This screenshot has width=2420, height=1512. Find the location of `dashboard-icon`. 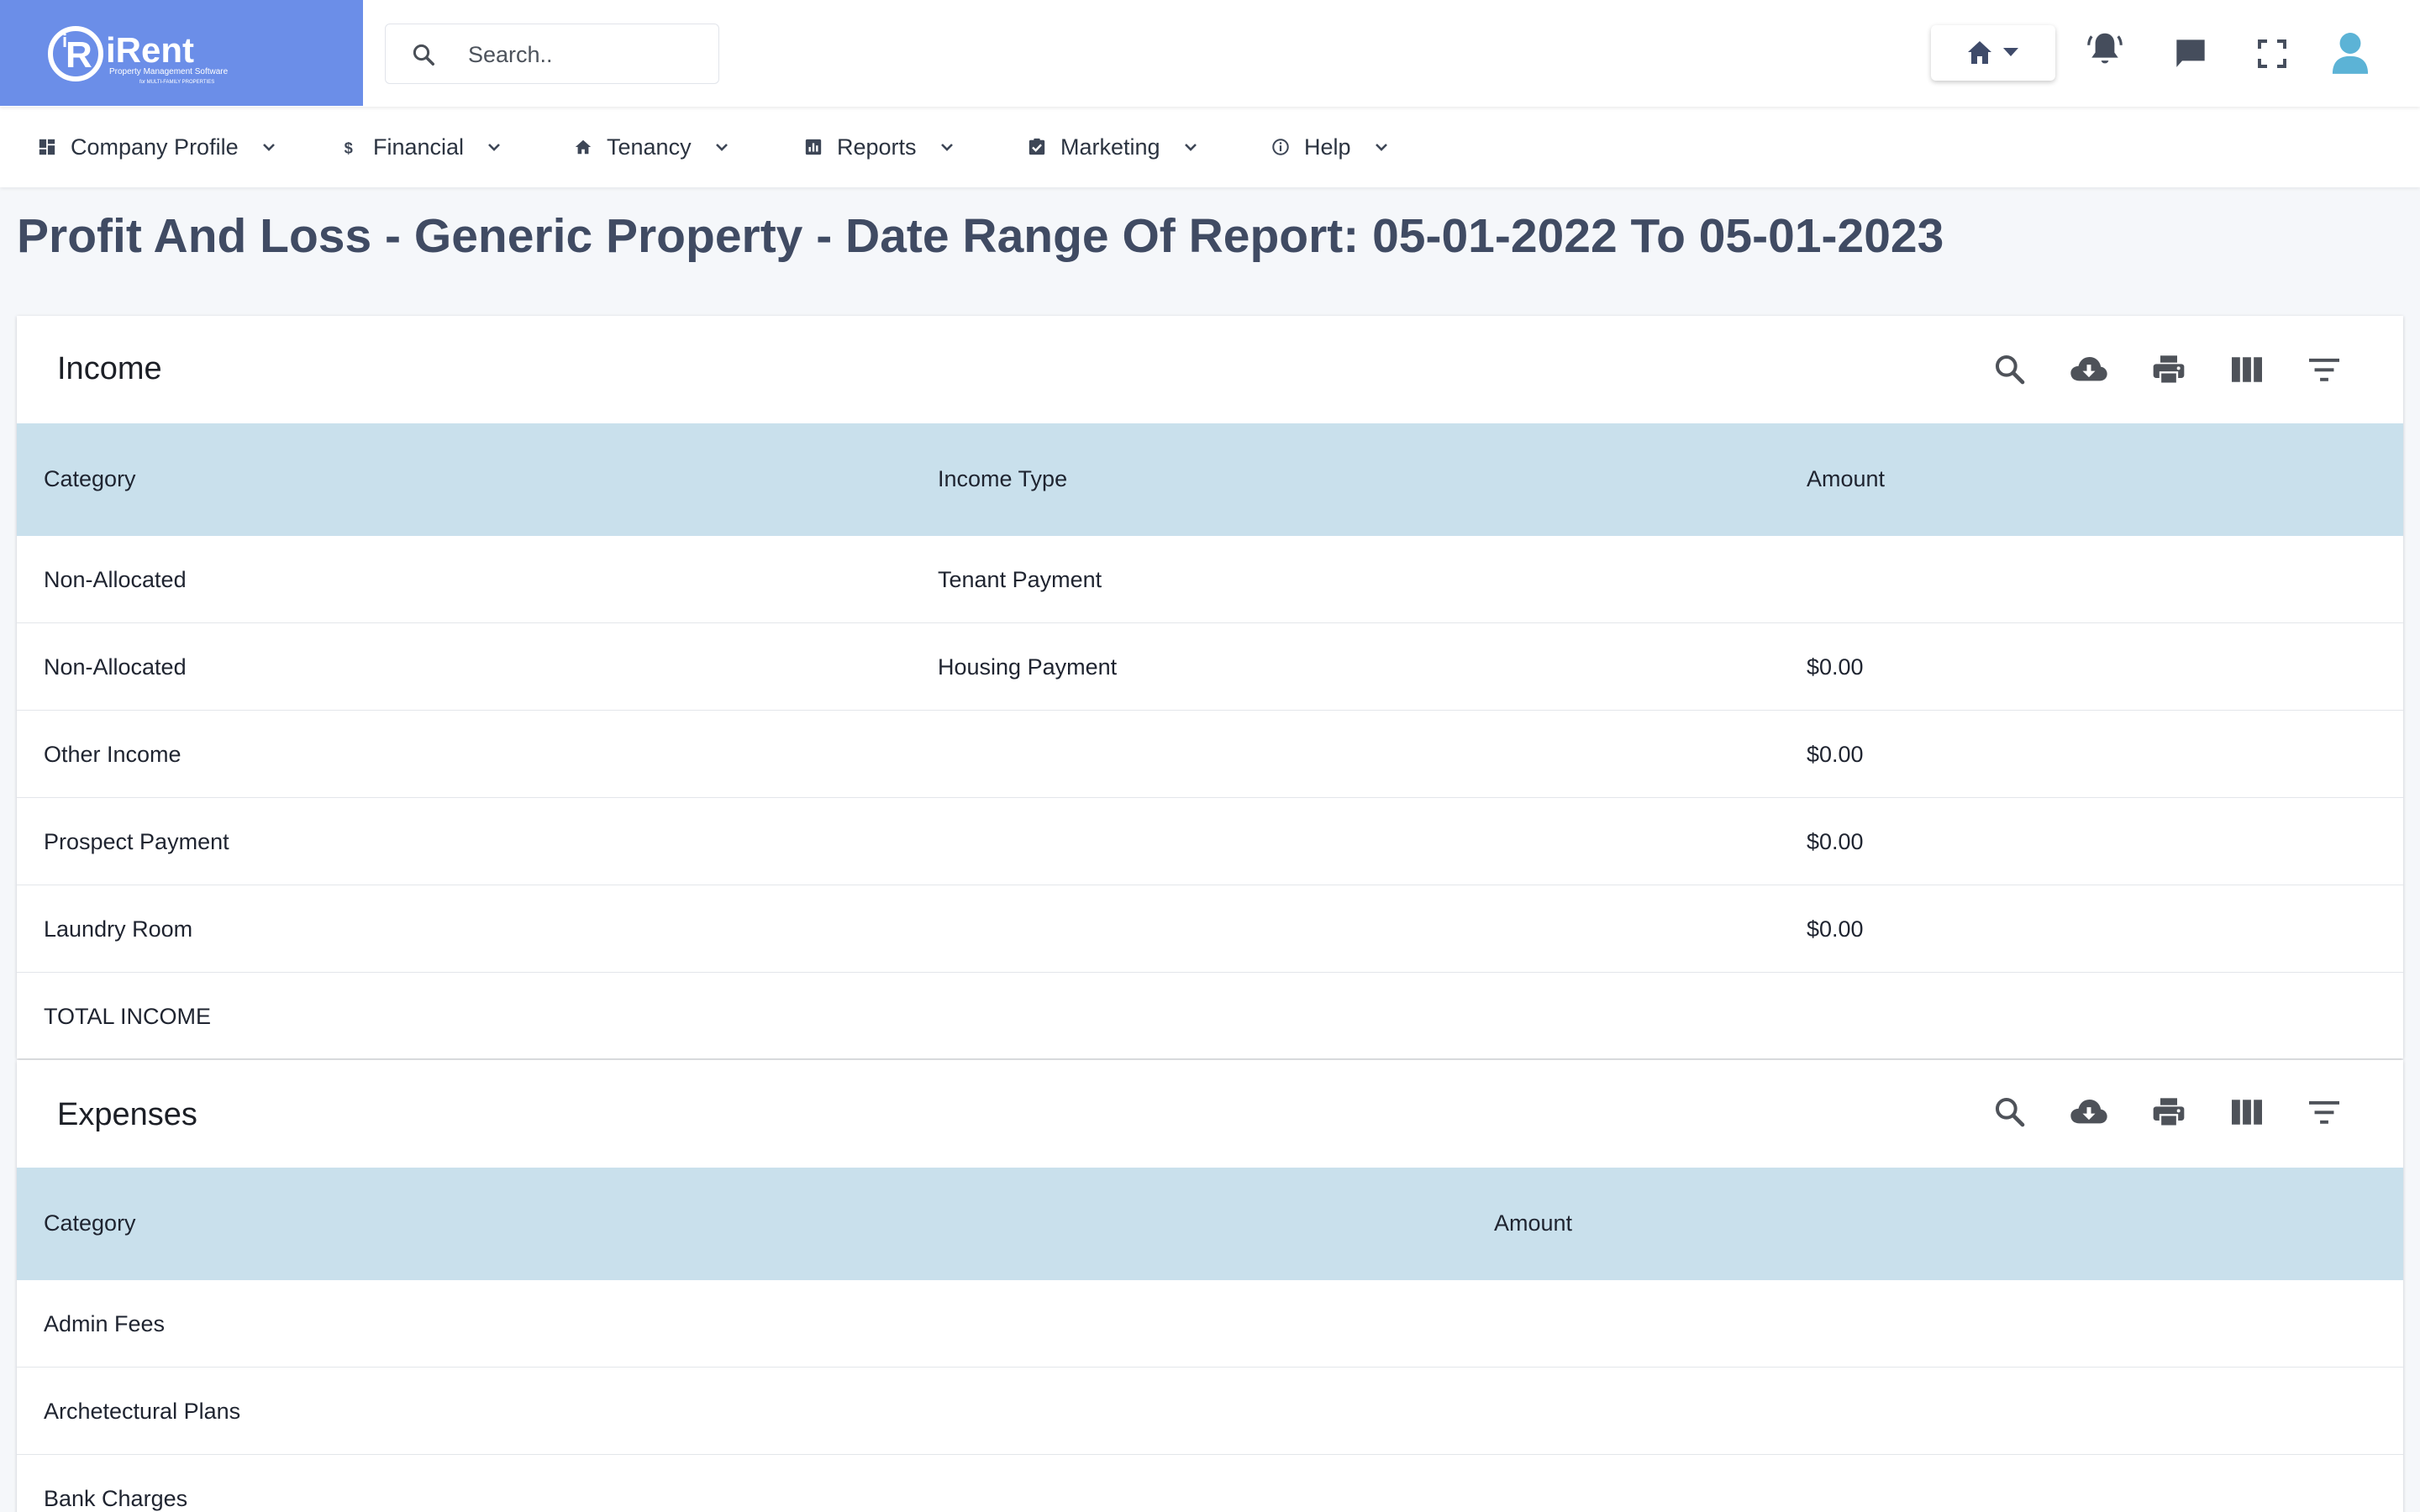

dashboard-icon is located at coordinates (47, 147).